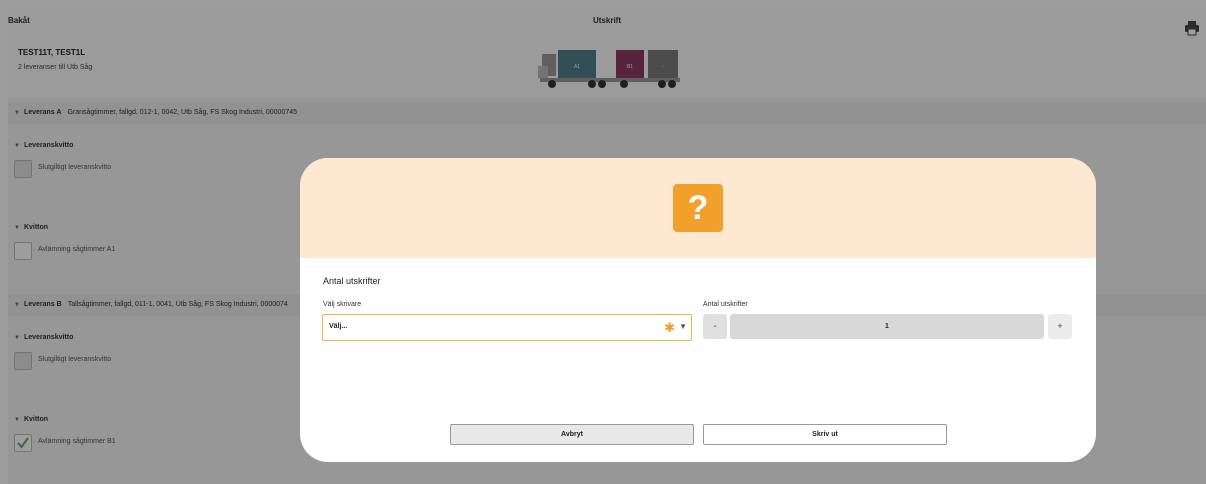 This screenshot has width=1206, height=484. Describe the element at coordinates (669, 327) in the screenshot. I see `required-icon: ✱` at that location.